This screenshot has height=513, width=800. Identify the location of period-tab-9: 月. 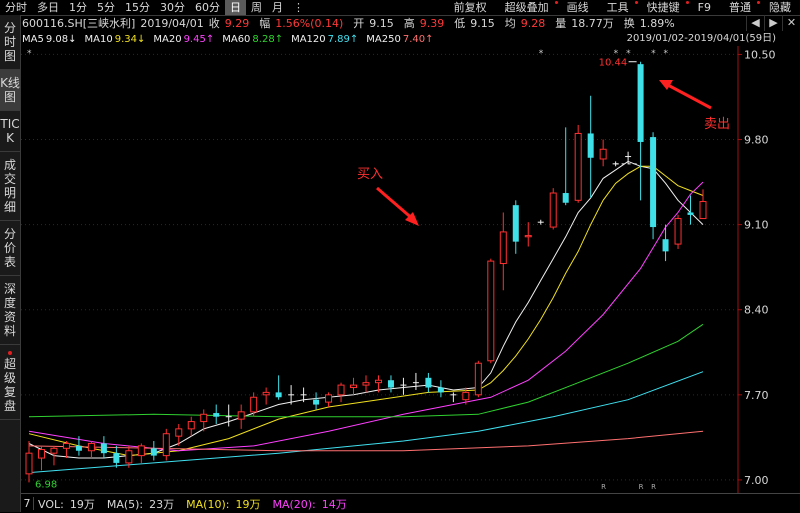
(277, 7).